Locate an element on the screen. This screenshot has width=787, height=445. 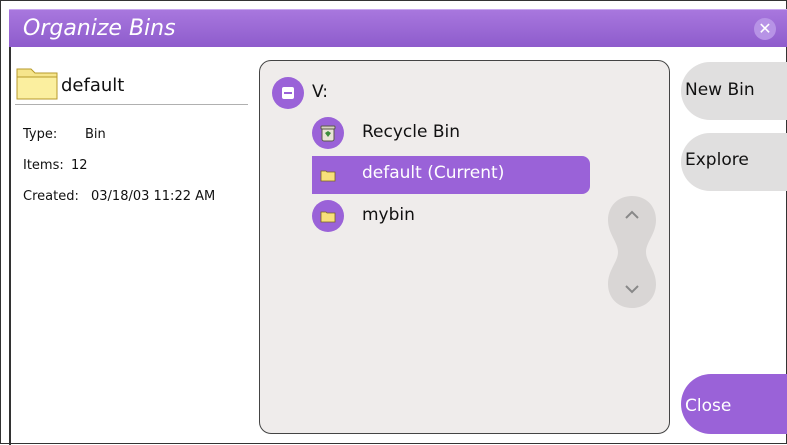
divider is located at coordinates (131, 104).